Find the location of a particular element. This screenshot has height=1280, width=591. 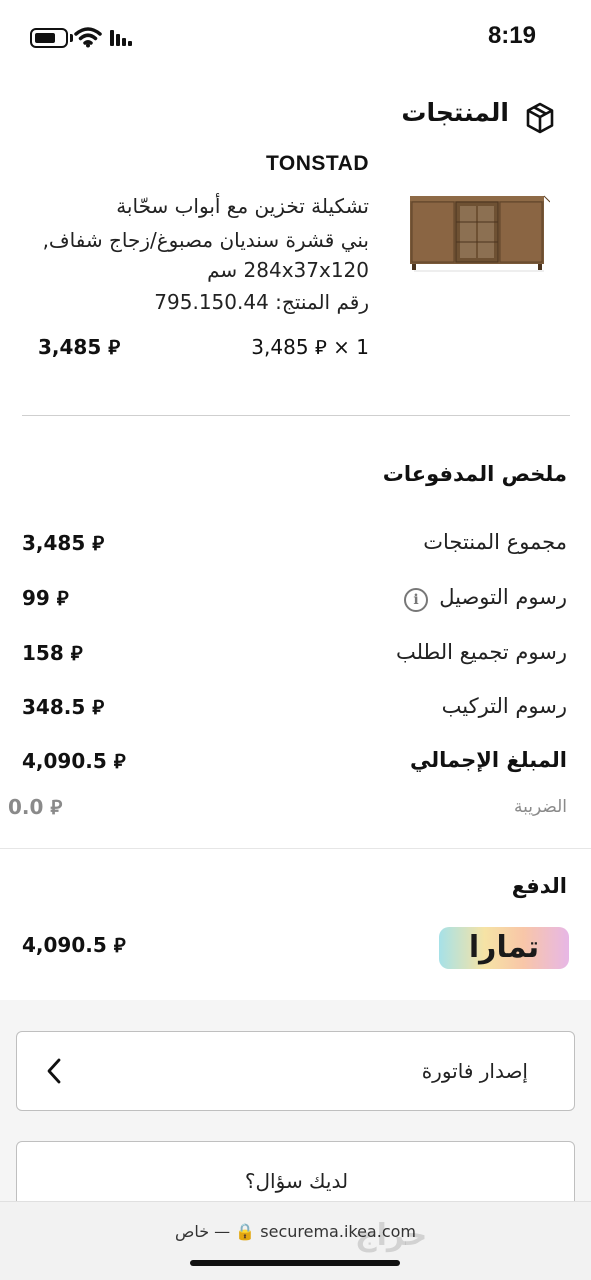

battery-tip is located at coordinates (71, 38).